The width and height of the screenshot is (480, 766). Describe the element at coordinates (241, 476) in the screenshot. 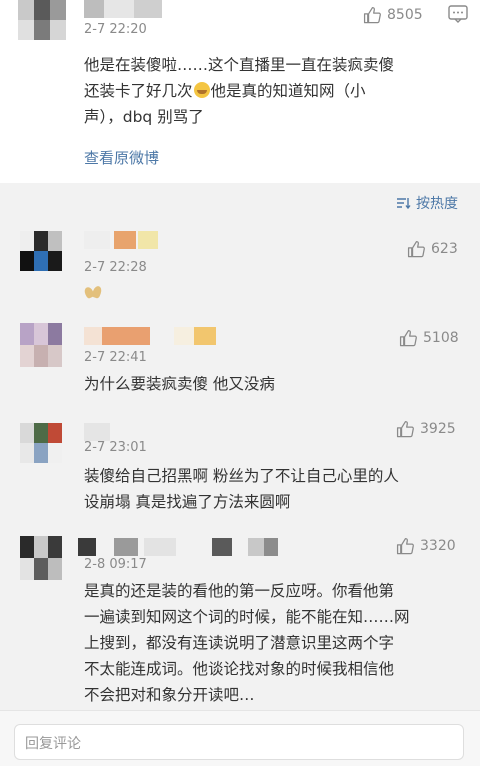

I see `text-line: 装傻给自己招黑啊 粉丝为了不让自己心里的人` at that location.